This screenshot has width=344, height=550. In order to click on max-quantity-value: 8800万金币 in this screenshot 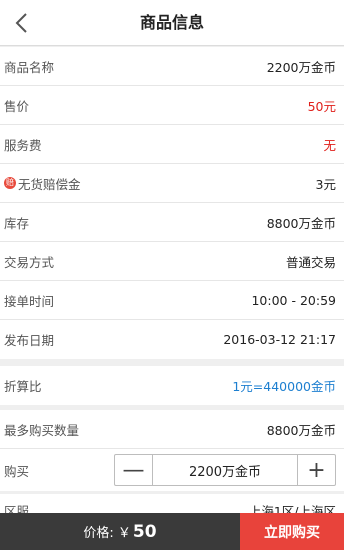, I will do `click(301, 430)`.